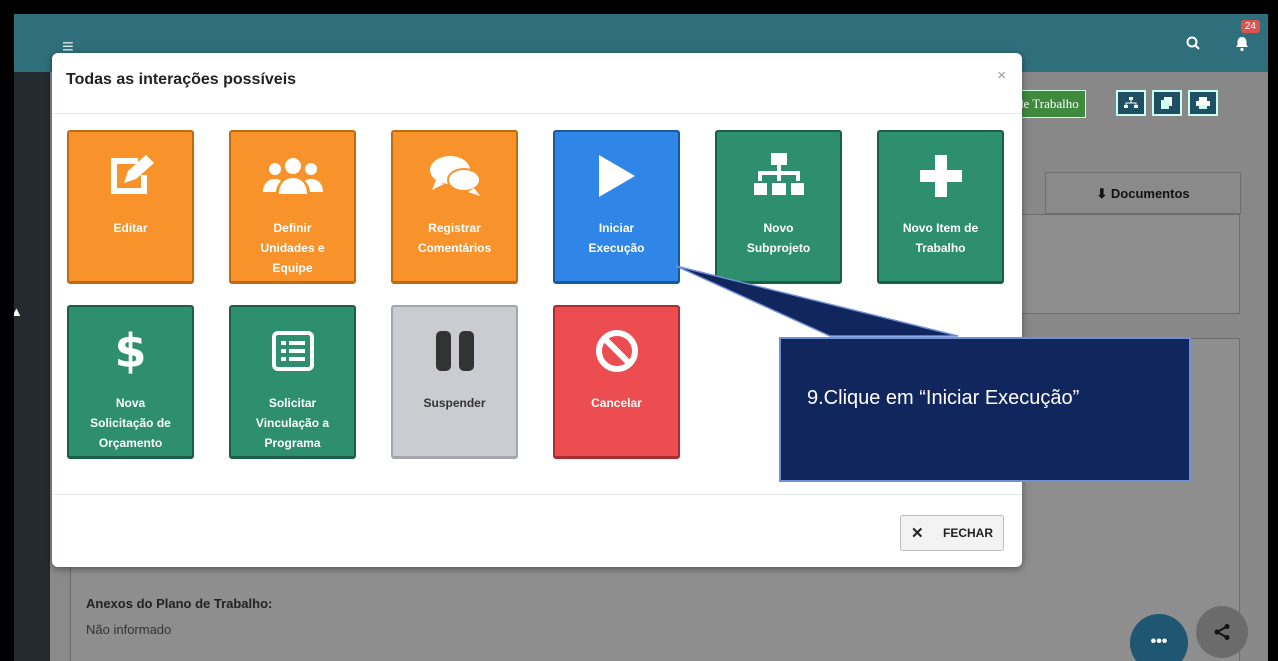  I want to click on action-label: Editar, so click(130, 228).